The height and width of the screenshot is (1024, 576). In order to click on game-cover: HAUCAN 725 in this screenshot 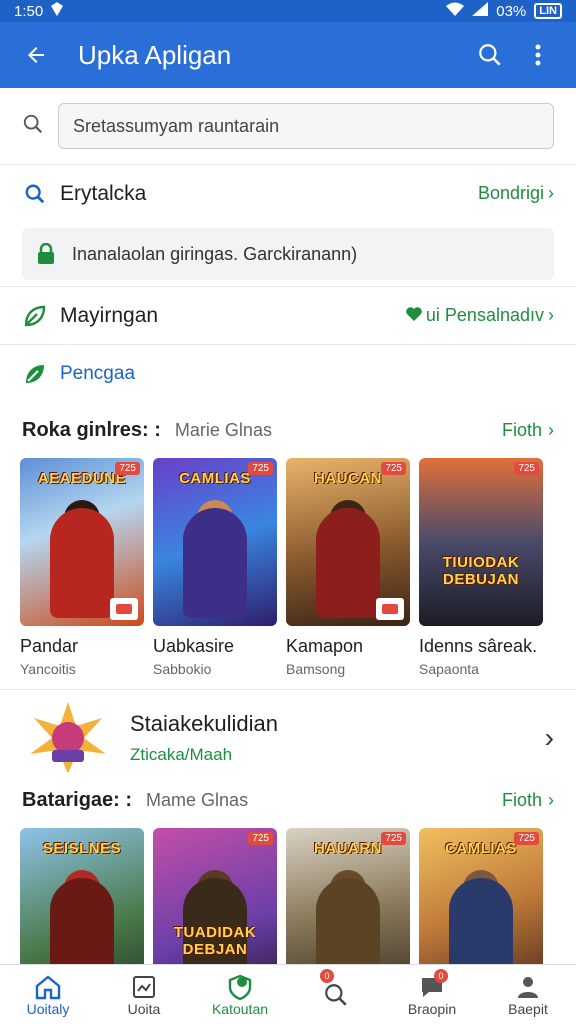, I will do `click(348, 542)`.